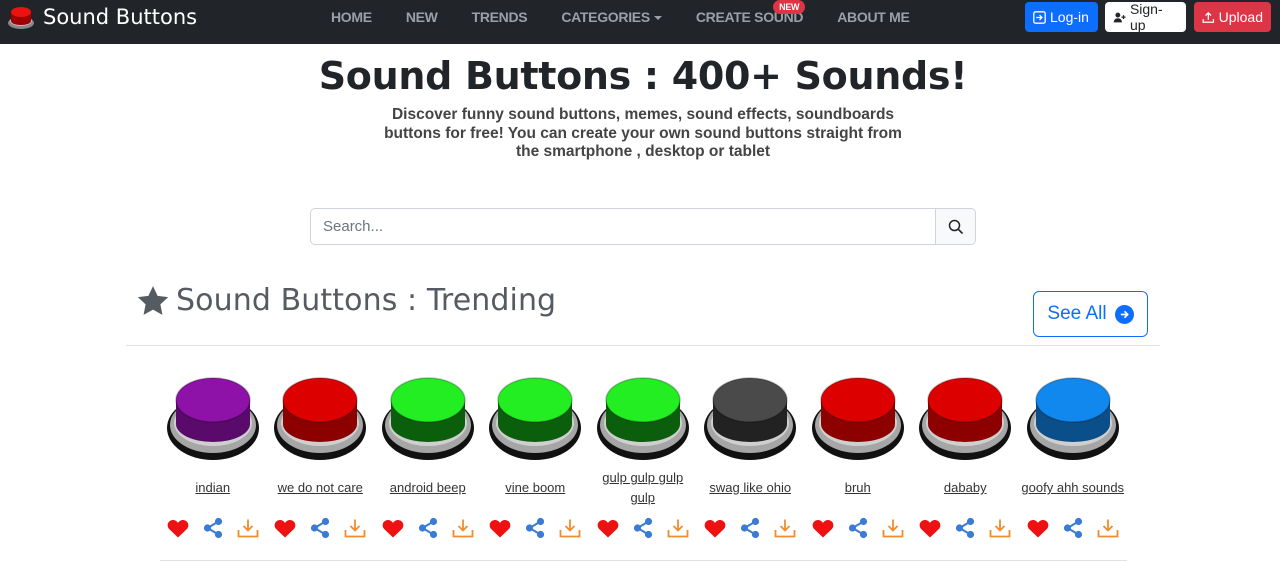 This screenshot has width=1280, height=562. Describe the element at coordinates (1240, 17) in the screenshot. I see `upload-label: Upload` at that location.